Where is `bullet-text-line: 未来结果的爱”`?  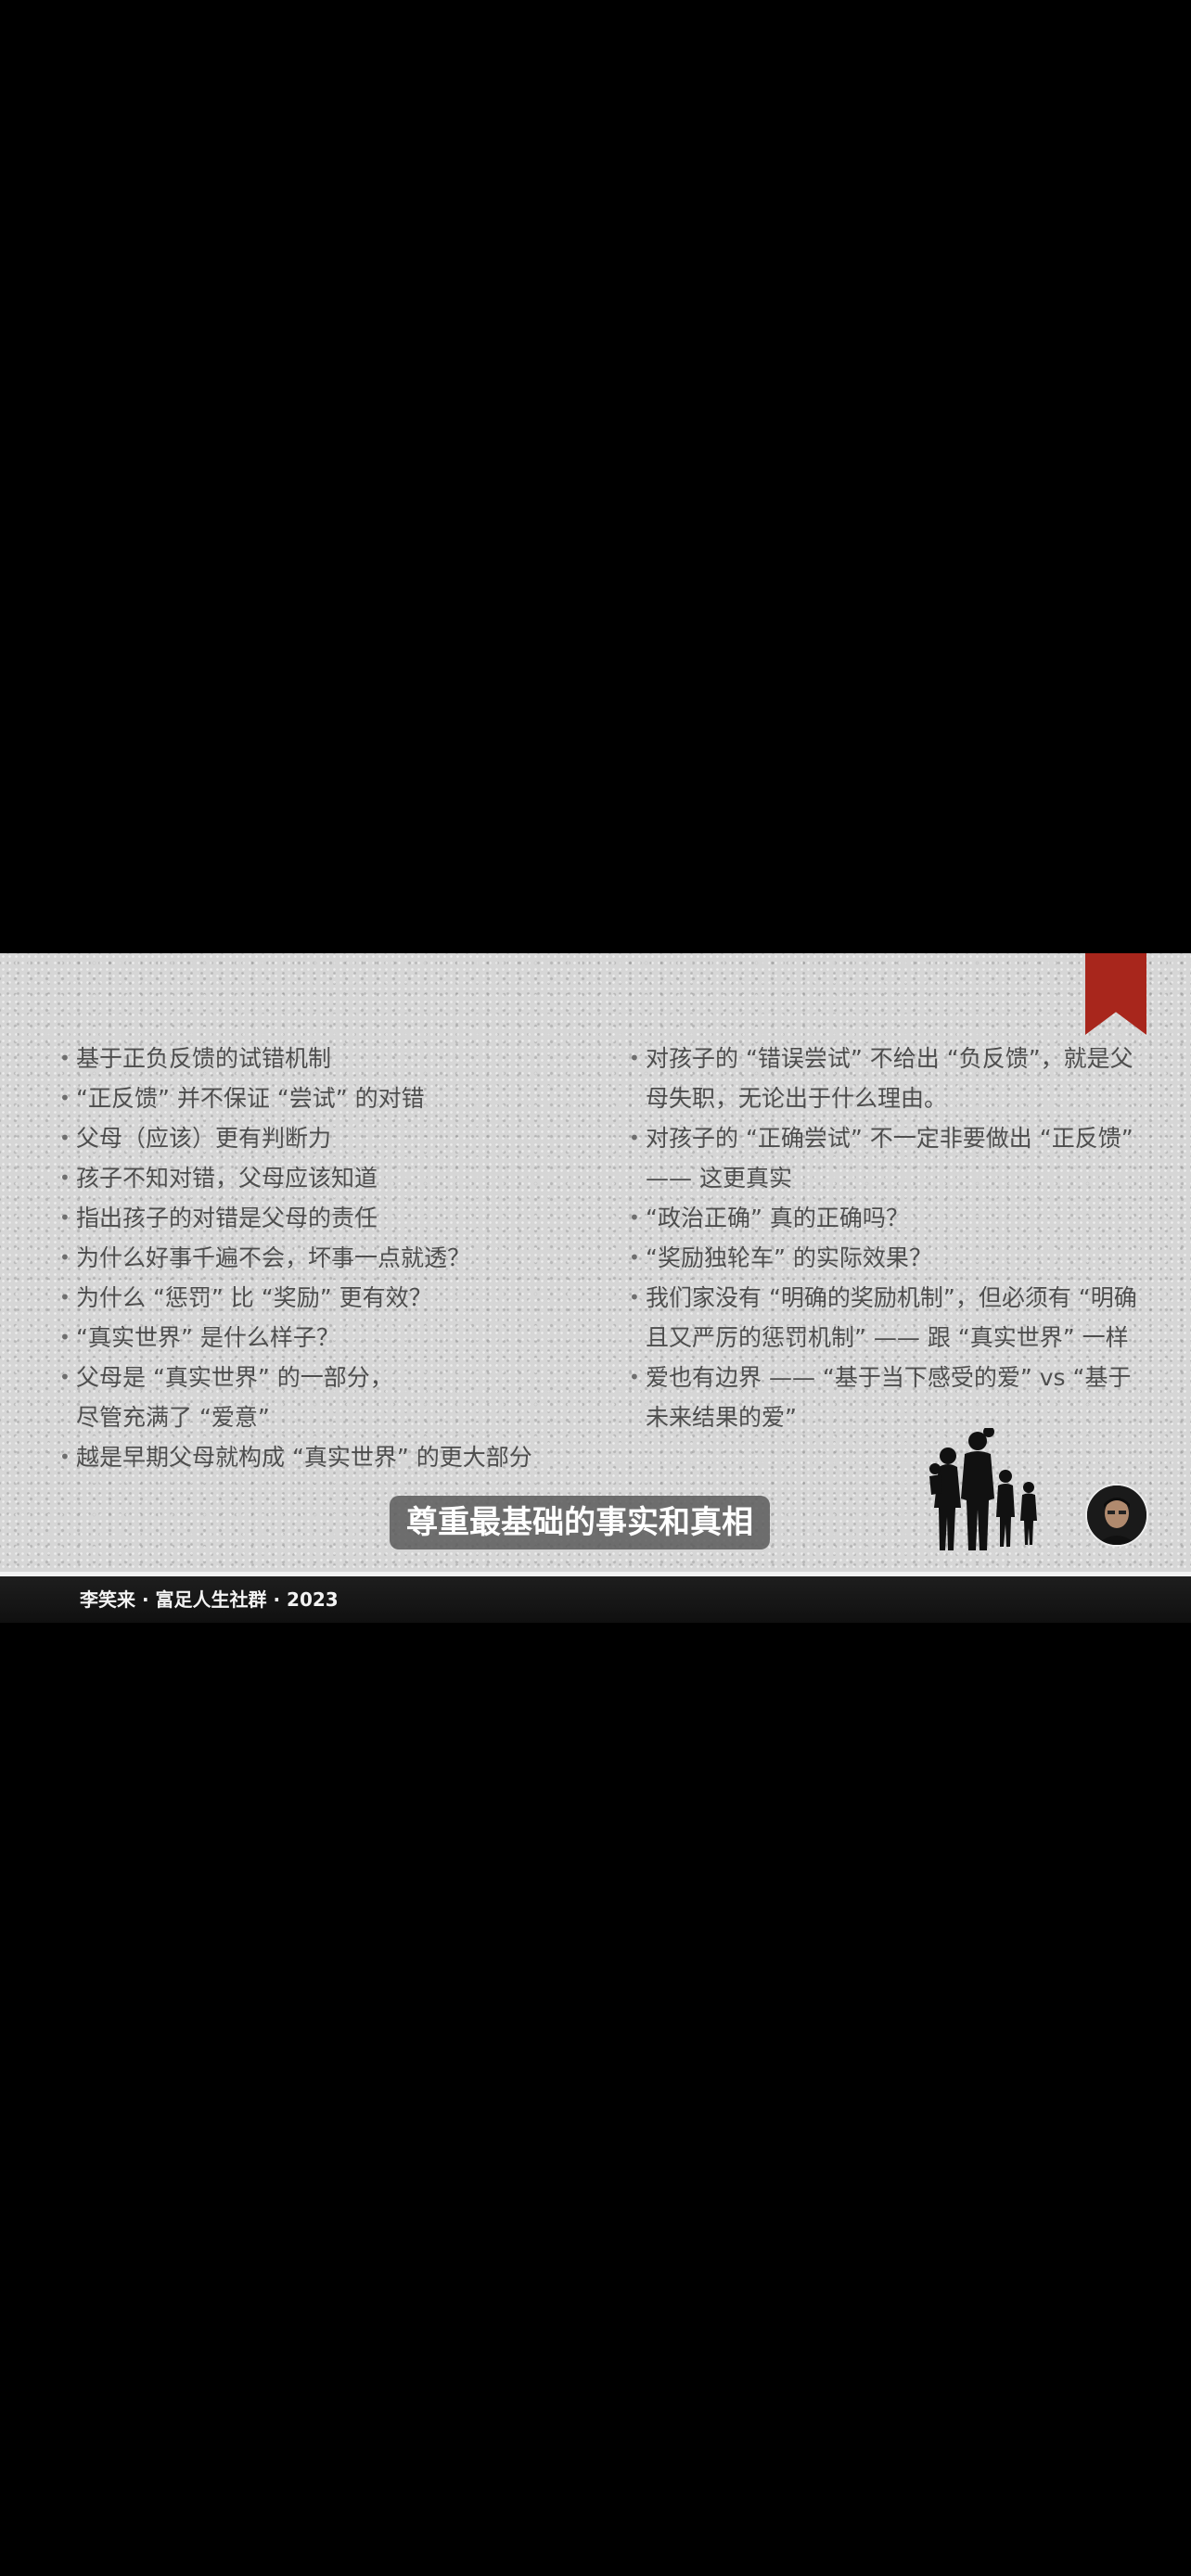 bullet-text-line: 未来结果的爱” is located at coordinates (721, 1418).